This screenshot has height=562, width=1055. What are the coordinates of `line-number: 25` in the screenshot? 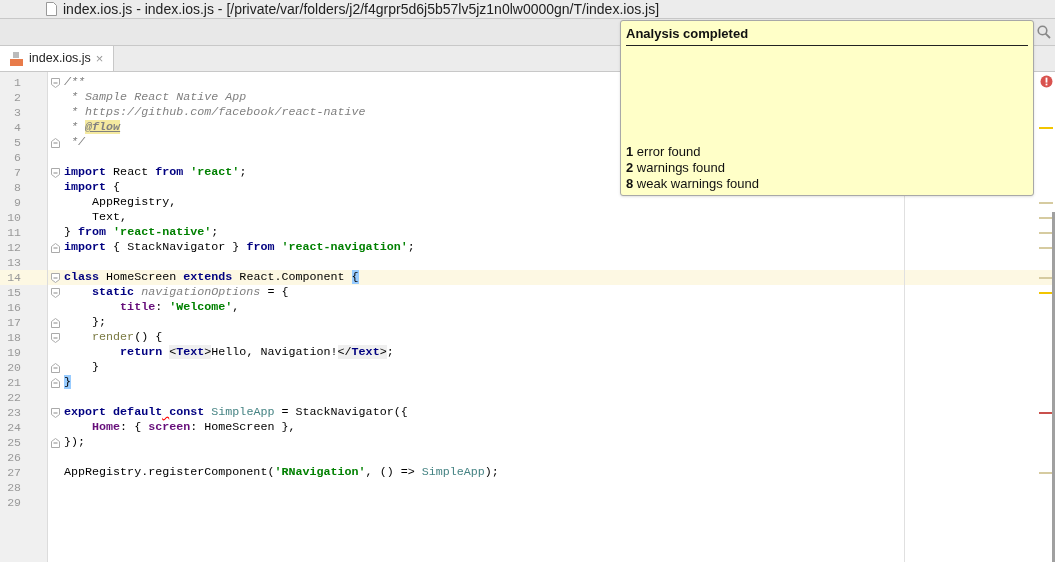 It's located at (14, 442).